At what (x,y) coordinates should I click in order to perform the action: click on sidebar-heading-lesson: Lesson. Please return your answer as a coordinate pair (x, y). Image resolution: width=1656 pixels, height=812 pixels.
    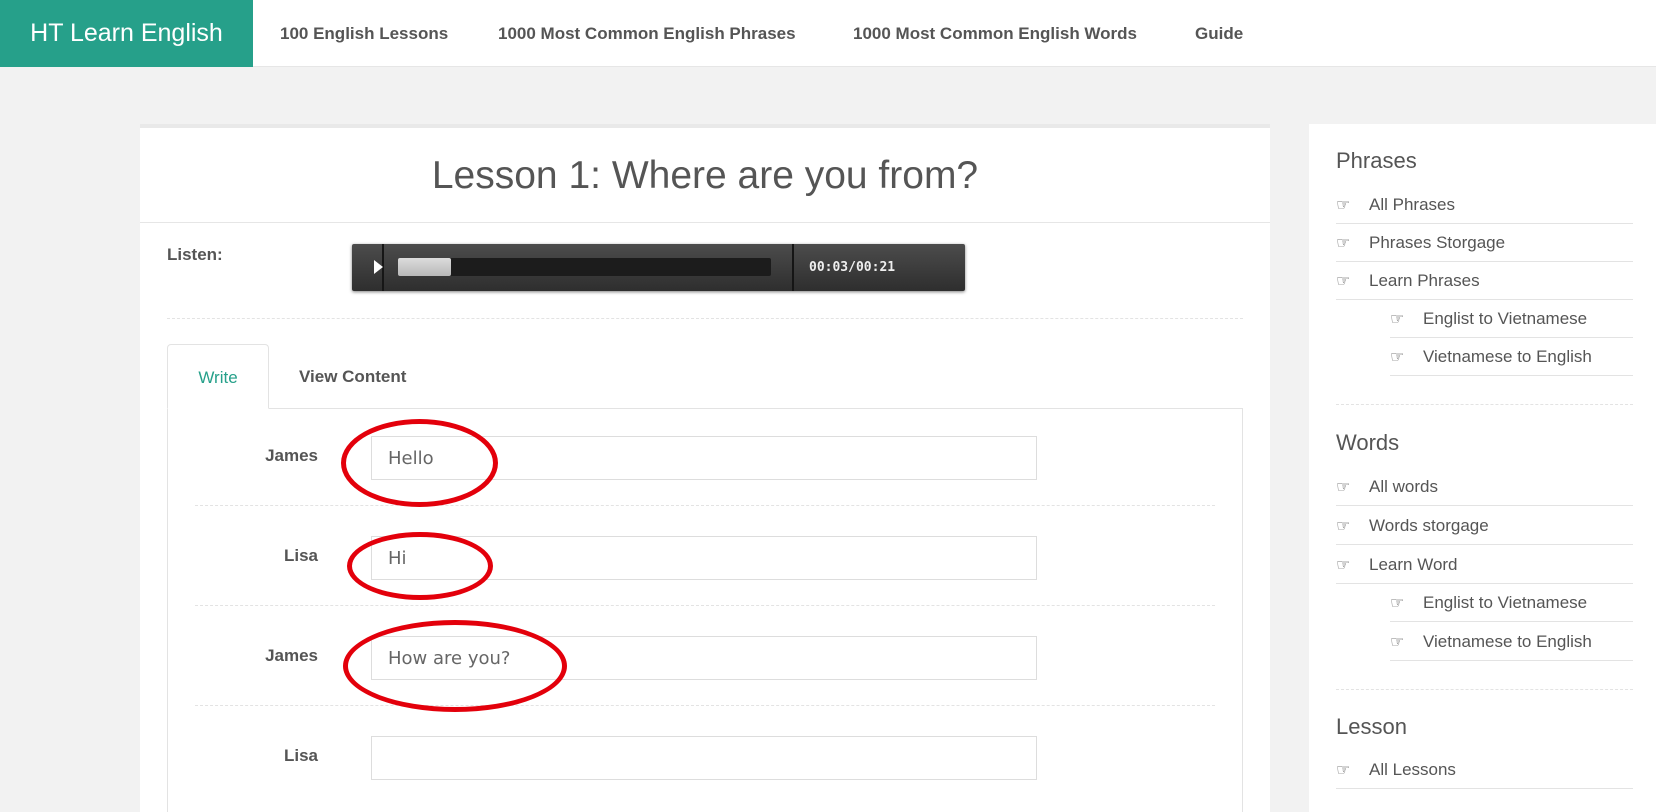
    Looking at the image, I should click on (1371, 726).